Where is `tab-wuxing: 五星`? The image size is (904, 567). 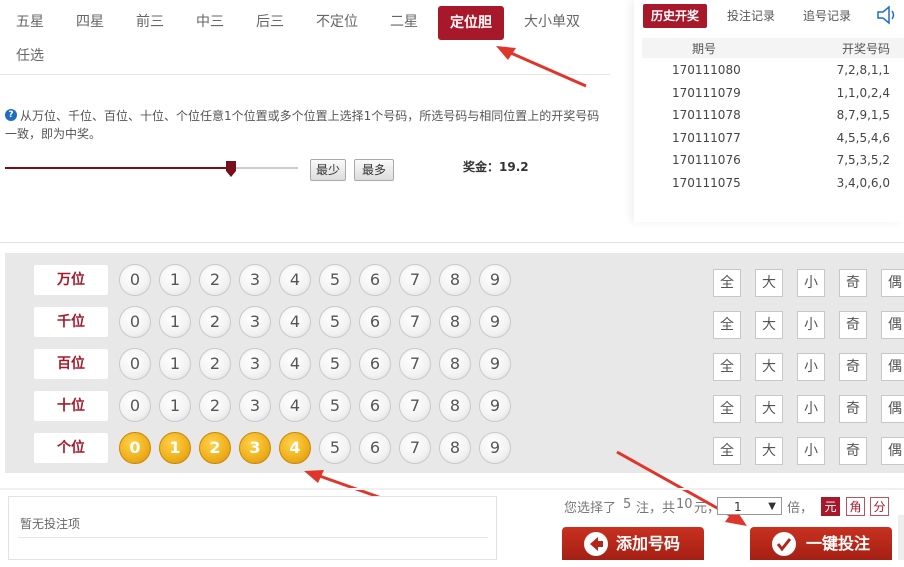
tab-wuxing: 五星 is located at coordinates (30, 22).